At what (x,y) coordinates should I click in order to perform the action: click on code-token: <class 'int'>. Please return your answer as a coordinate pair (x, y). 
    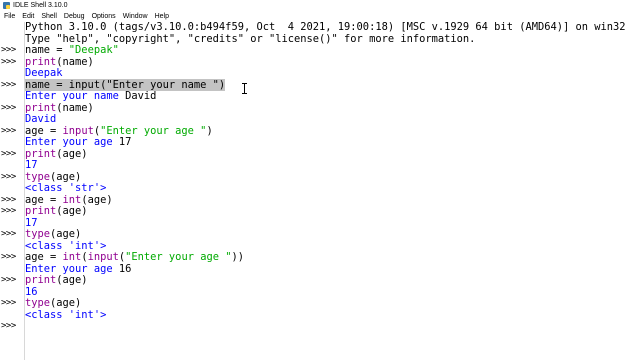
    Looking at the image, I should click on (66, 314).